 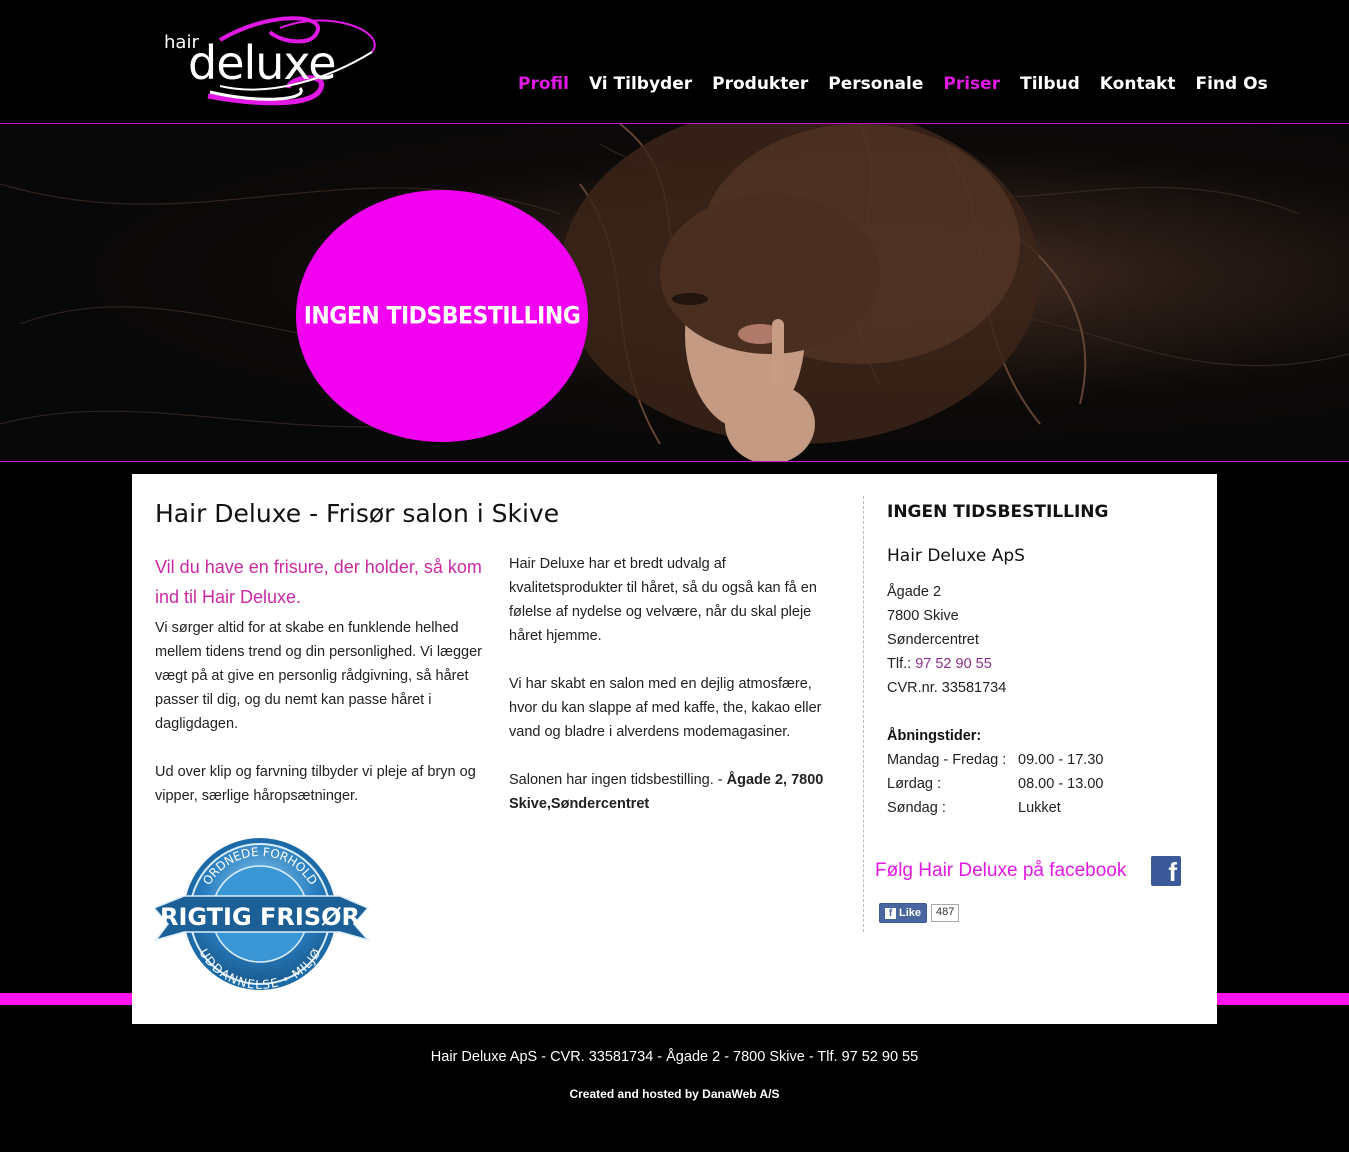 What do you see at coordinates (1231, 84) in the screenshot?
I see `nav-find-os: Find Os` at bounding box center [1231, 84].